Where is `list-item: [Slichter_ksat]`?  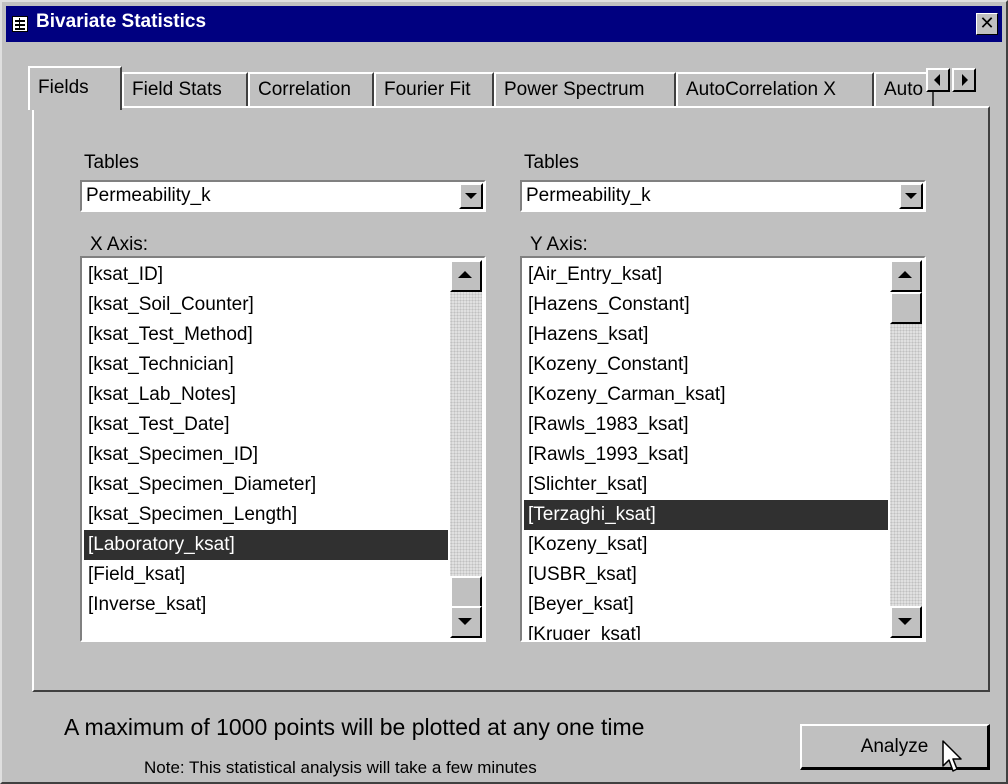 list-item: [Slichter_ksat] is located at coordinates (706, 485).